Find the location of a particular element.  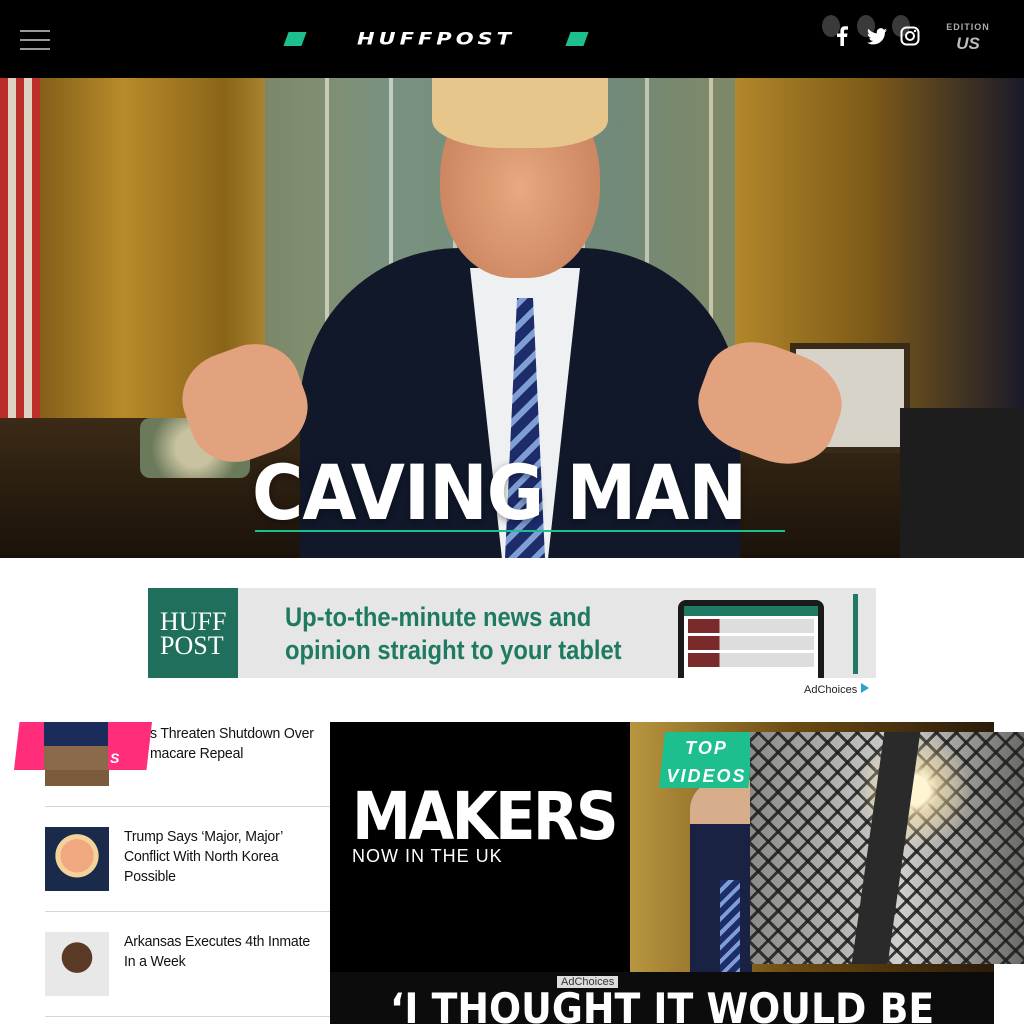

adchoices-icon is located at coordinates (865, 688).